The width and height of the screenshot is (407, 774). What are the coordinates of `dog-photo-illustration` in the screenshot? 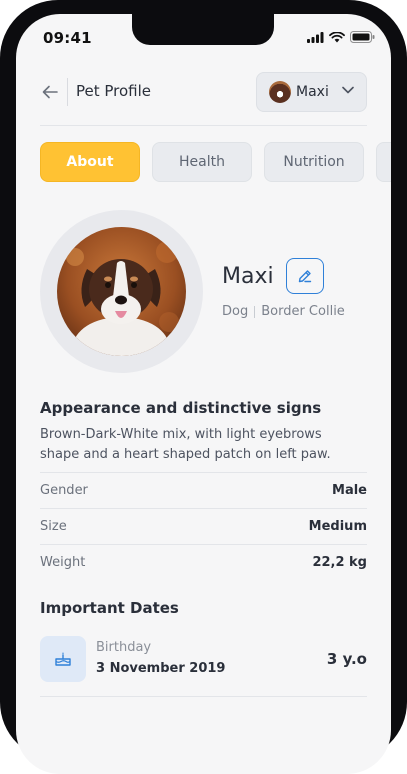 It's located at (121, 291).